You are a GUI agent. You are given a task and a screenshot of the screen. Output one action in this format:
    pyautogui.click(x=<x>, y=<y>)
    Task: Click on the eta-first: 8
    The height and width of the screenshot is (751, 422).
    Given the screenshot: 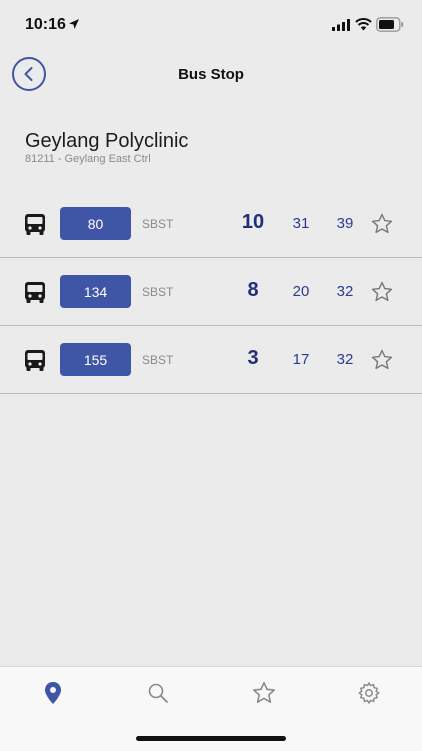 What is the action you would take?
    pyautogui.click(x=253, y=290)
    